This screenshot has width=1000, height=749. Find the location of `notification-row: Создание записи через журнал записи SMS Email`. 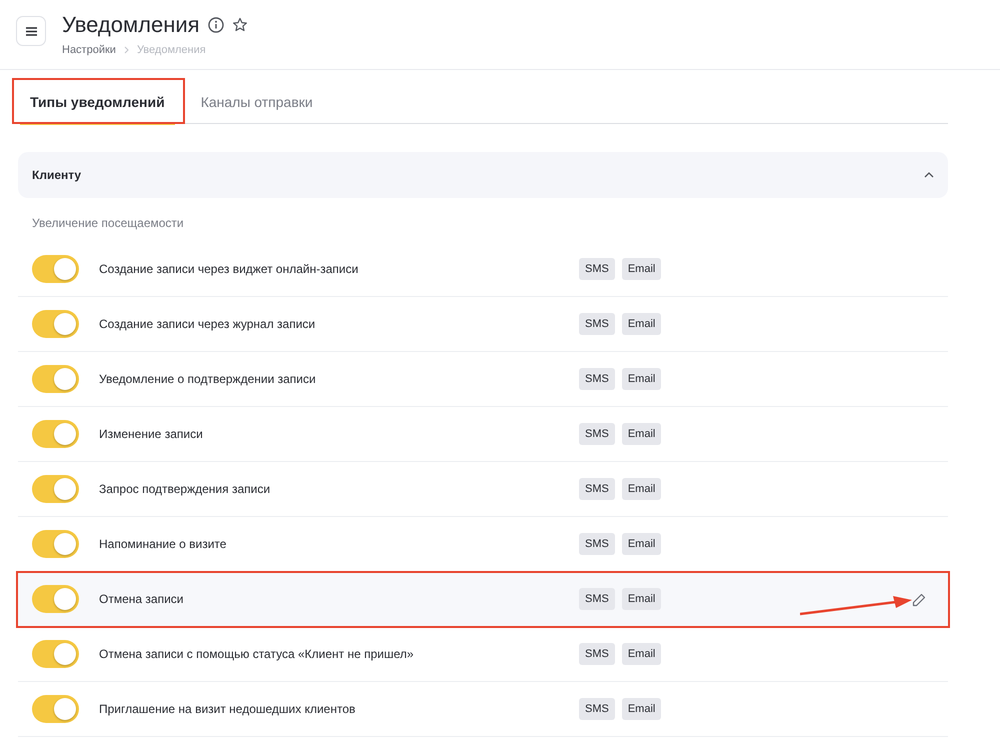

notification-row: Создание записи через журнал записи SMS Email is located at coordinates (483, 324).